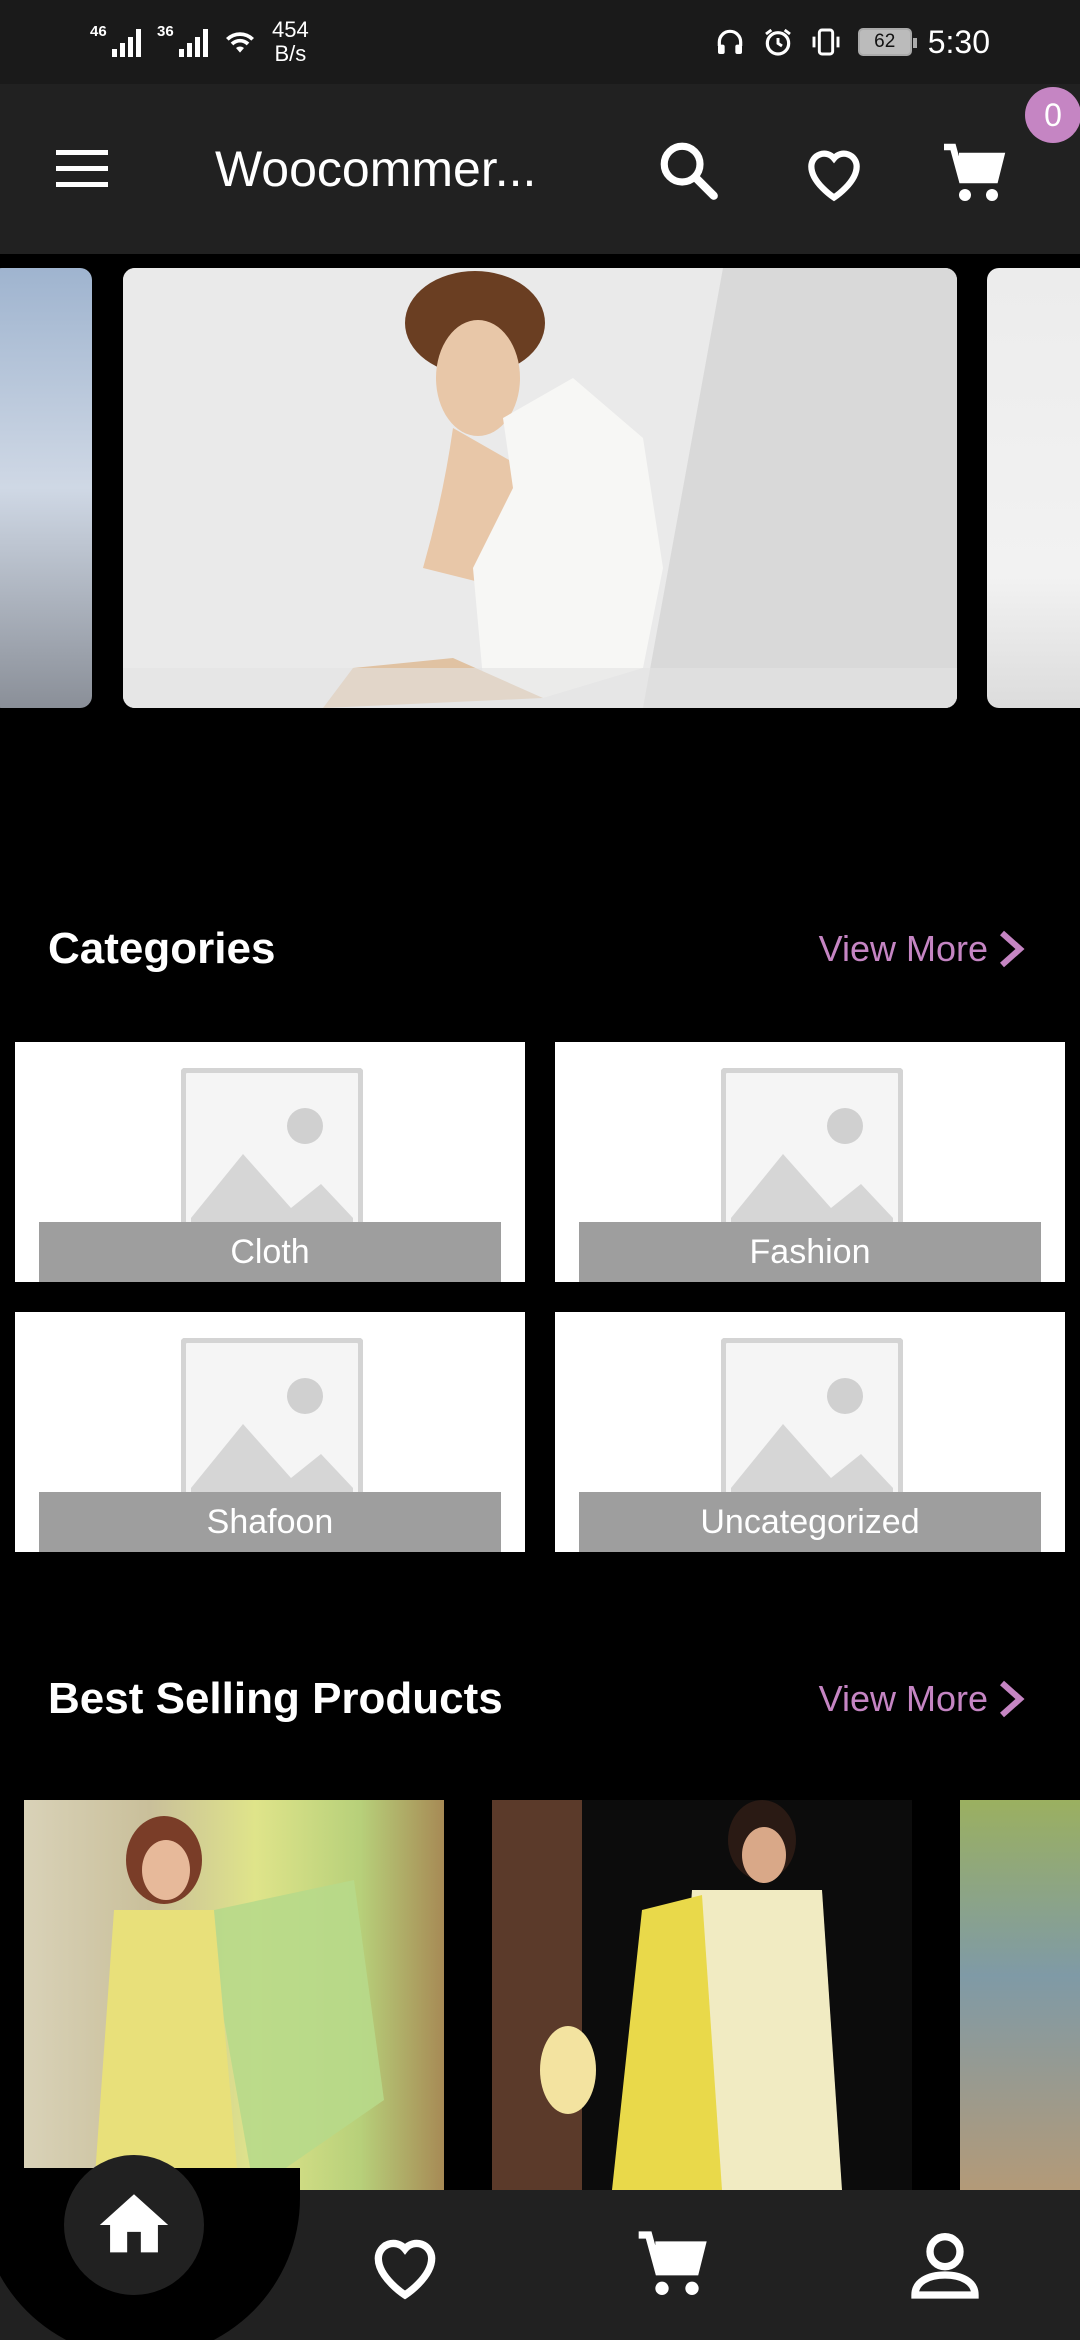 The image size is (1080, 2340). I want to click on best-selling-view-more-button: View More, so click(922, 1699).